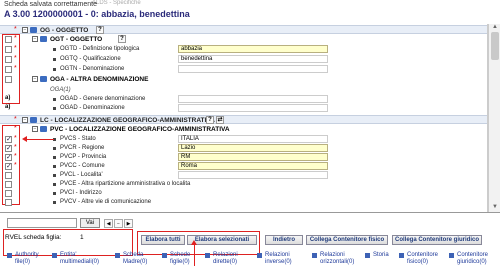 This screenshot has width=500, height=278. Describe the element at coordinates (243, 39) in the screenshot. I see `section-ogt: * − OGT - OGGETTO ?` at that location.